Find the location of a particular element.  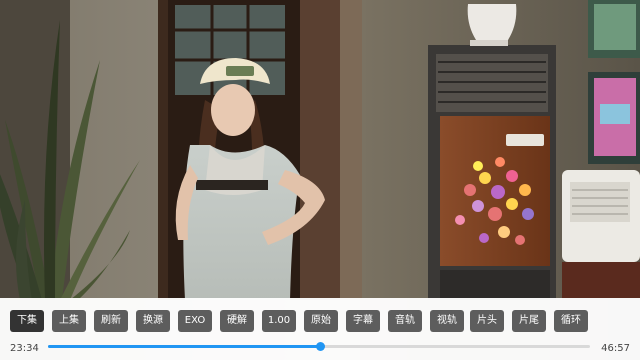

audio-track-button: 音轨 is located at coordinates (405, 321).